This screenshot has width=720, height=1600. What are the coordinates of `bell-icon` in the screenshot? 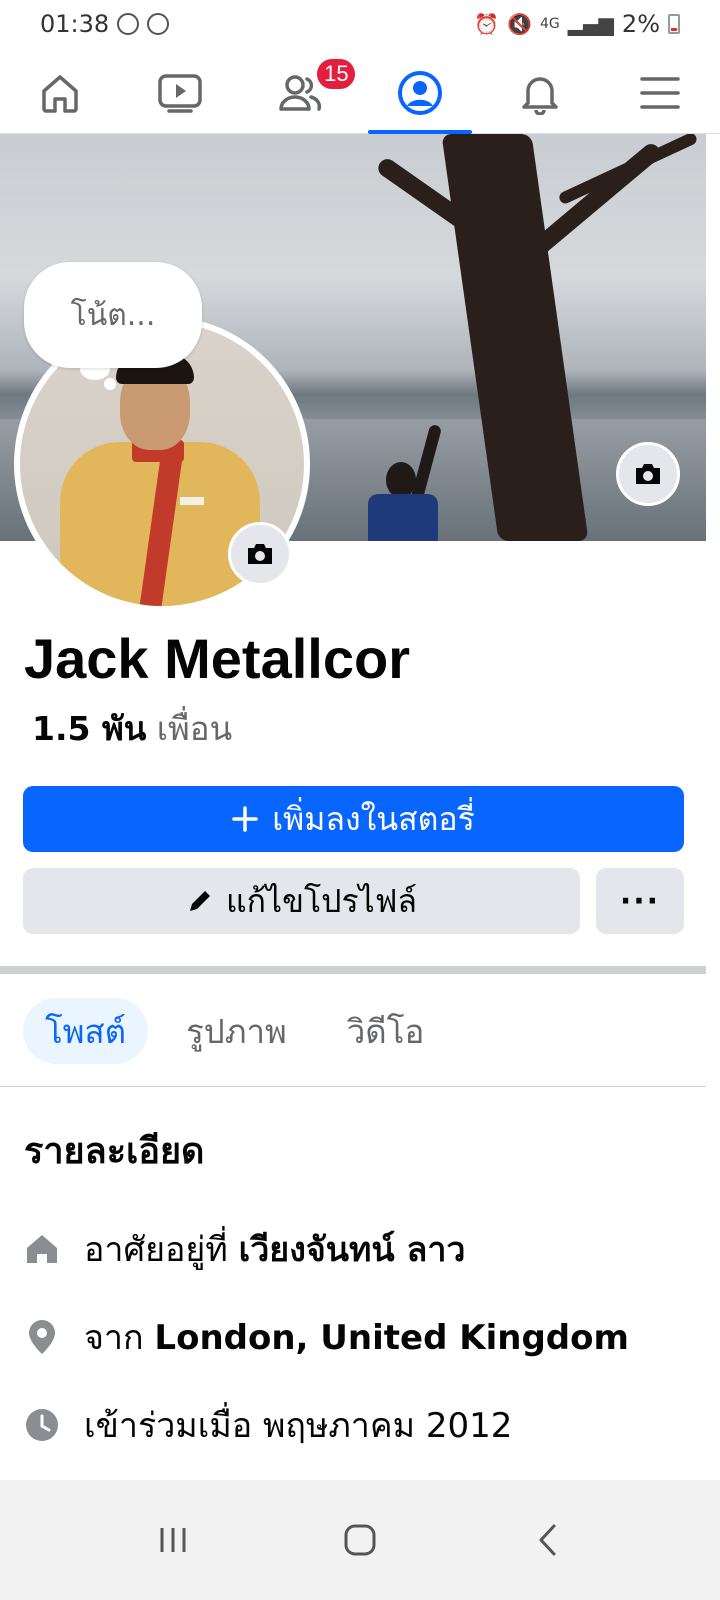 It's located at (540, 95).